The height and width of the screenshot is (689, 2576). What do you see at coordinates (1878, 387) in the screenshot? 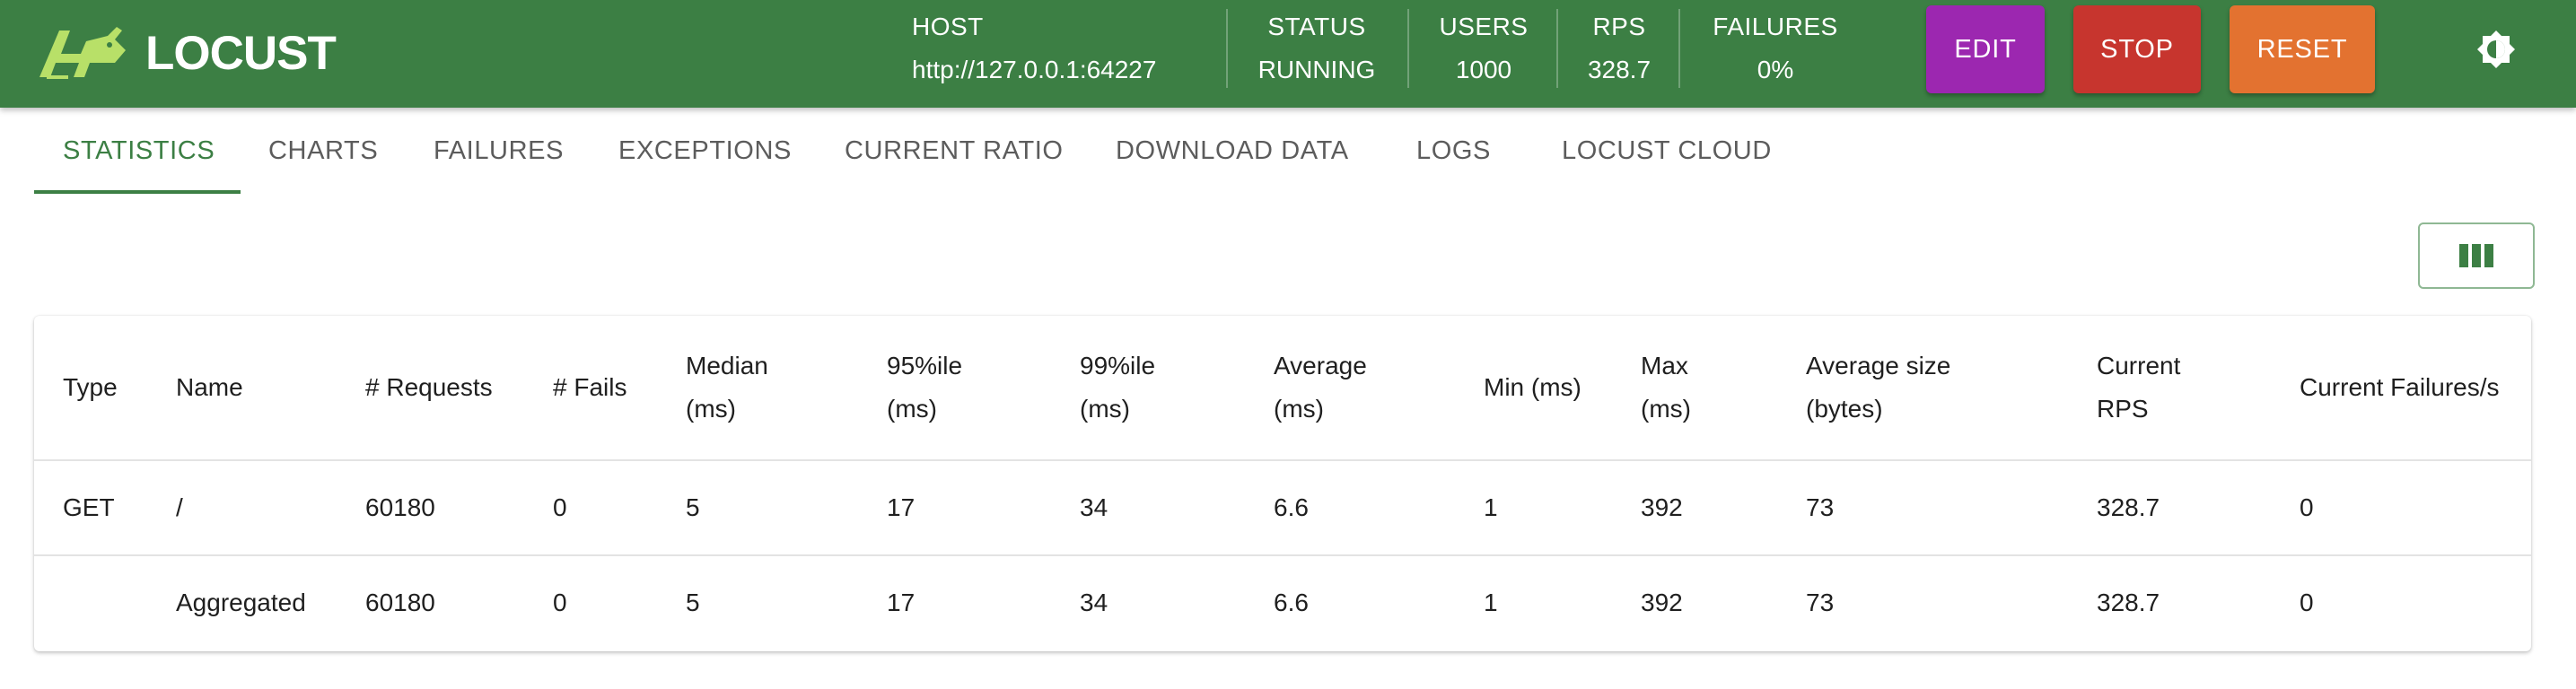
I see `col-header-avg-size: Average size (bytes)` at bounding box center [1878, 387].